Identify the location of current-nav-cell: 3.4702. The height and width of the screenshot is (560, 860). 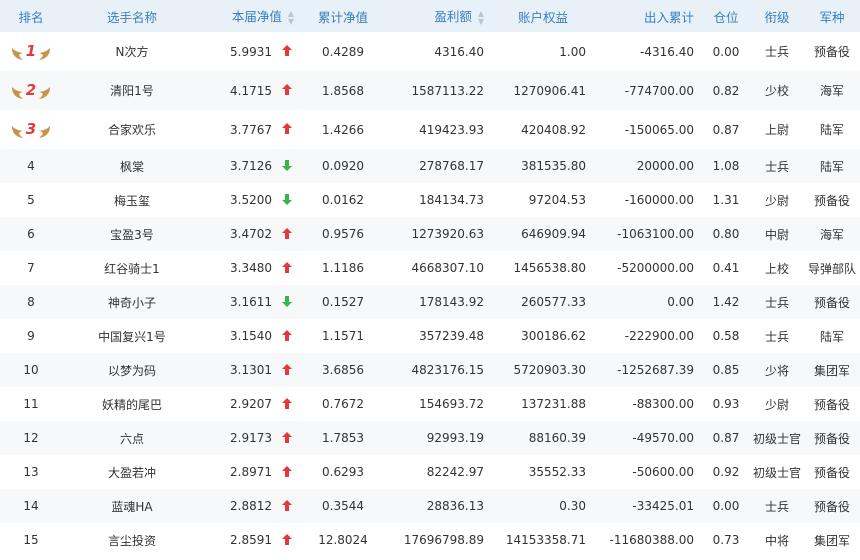
(252, 234).